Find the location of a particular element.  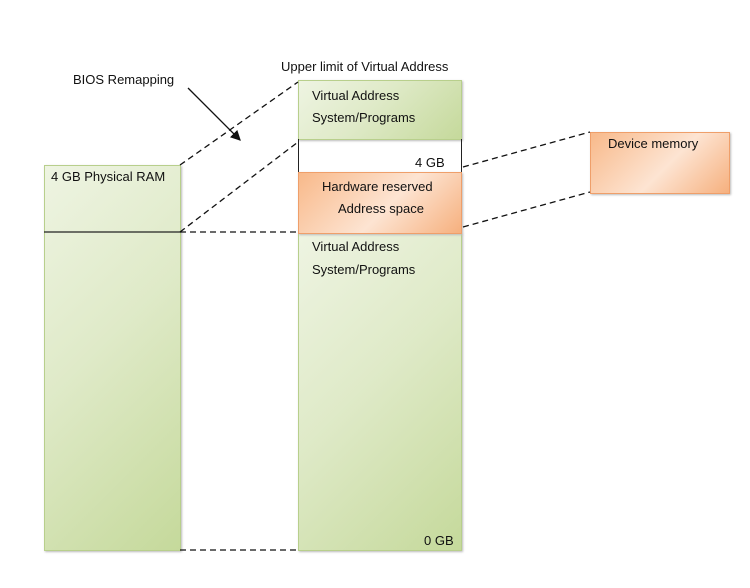

virtual-bottom-line2: System/Programs is located at coordinates (364, 269).